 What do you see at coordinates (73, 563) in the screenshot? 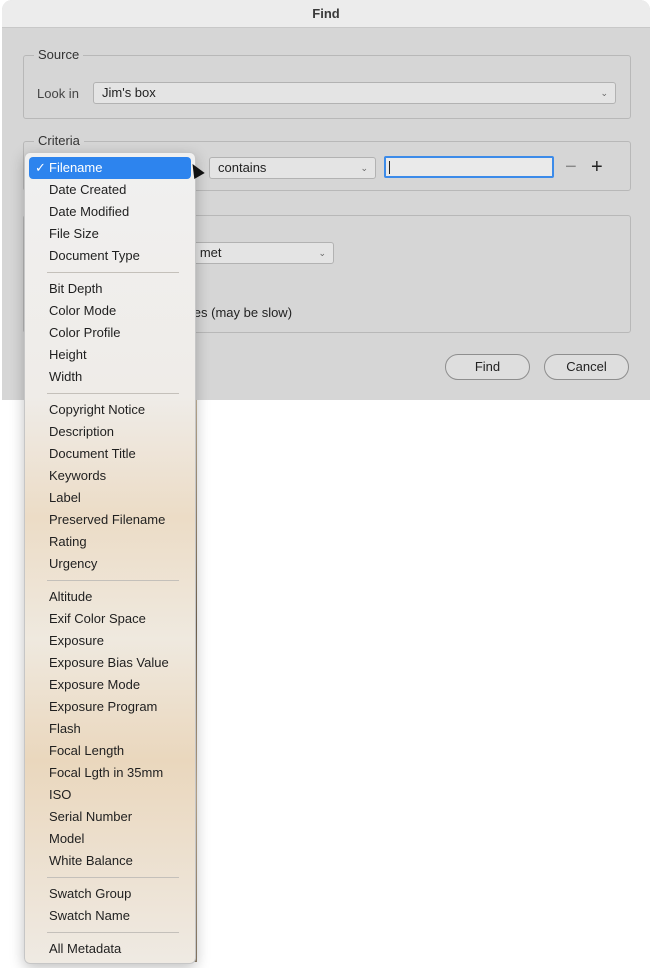
I see `menu-item-label: Urgency` at bounding box center [73, 563].